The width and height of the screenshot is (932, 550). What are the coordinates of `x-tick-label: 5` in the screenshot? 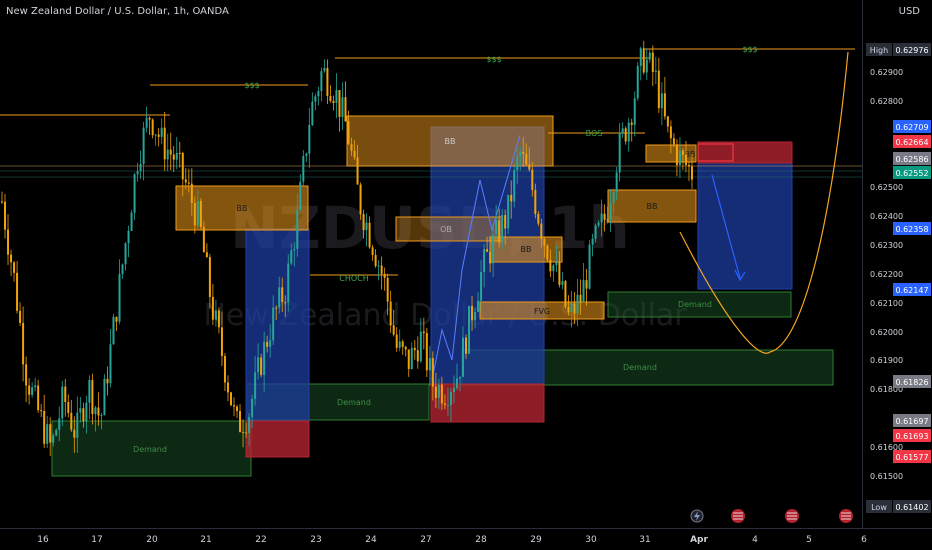 It's located at (809, 540).